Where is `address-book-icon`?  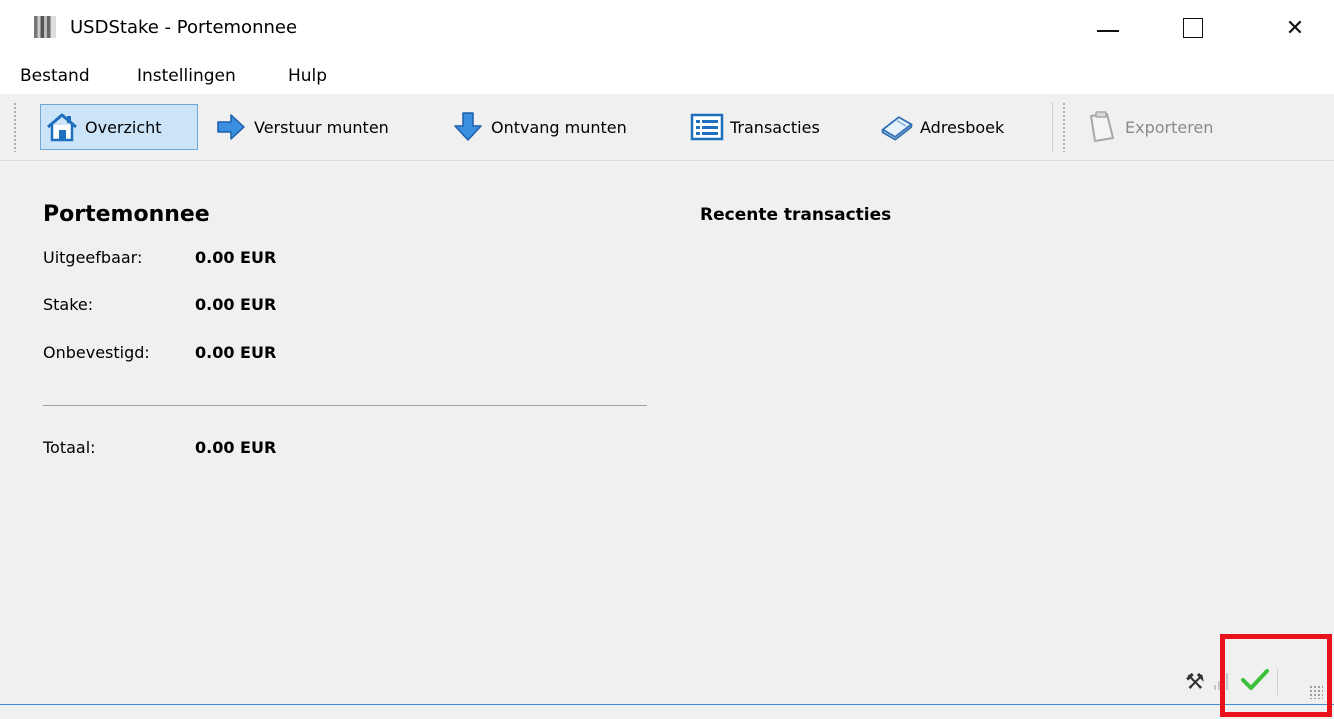
address-book-icon is located at coordinates (897, 127).